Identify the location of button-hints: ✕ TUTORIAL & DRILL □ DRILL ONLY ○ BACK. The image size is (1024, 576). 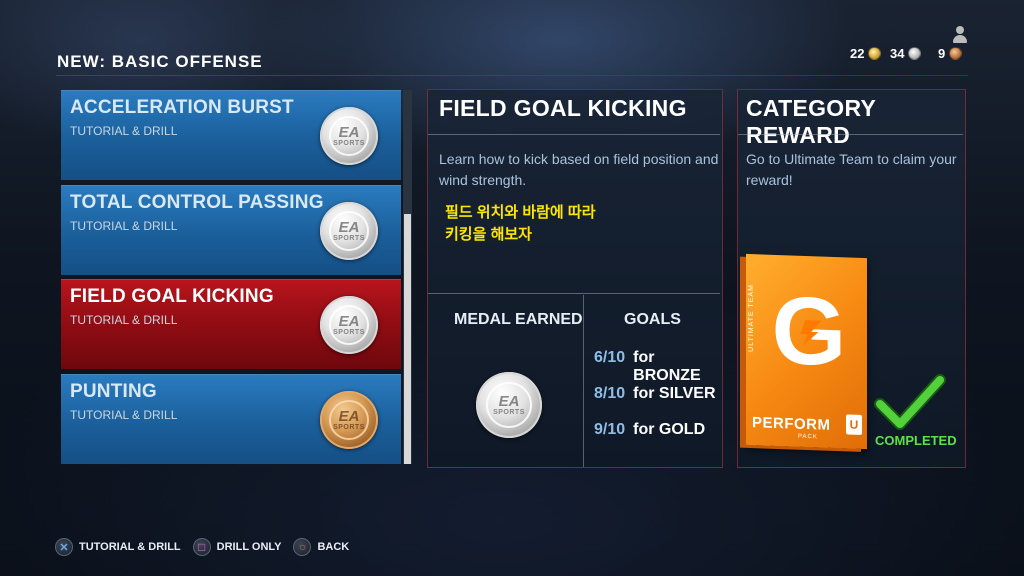
(202, 547).